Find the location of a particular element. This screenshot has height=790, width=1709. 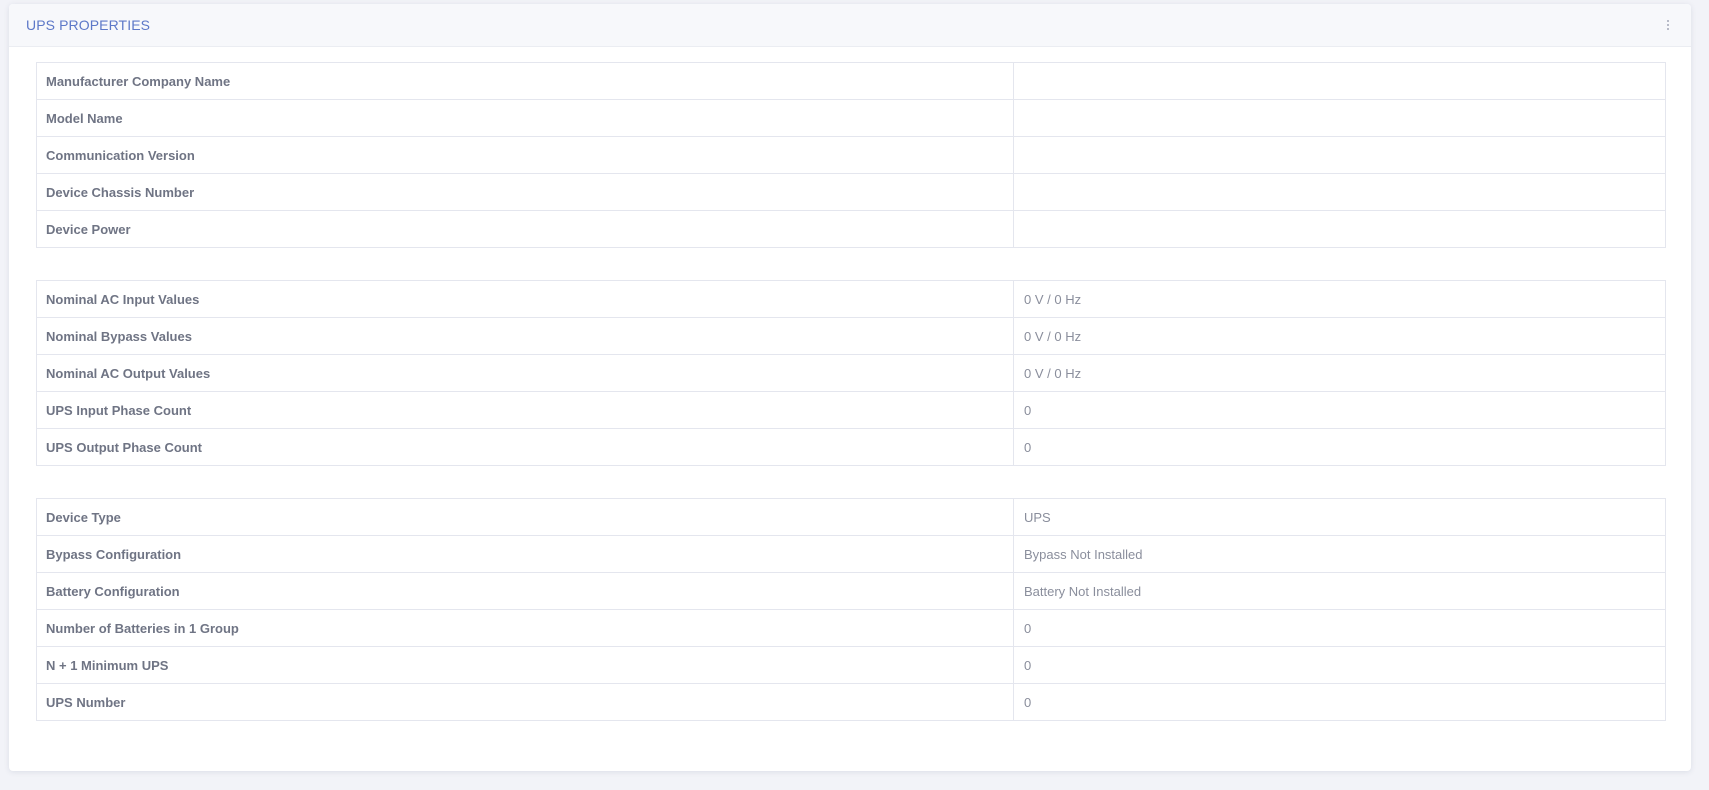

property-label: Device Power is located at coordinates (525, 229).